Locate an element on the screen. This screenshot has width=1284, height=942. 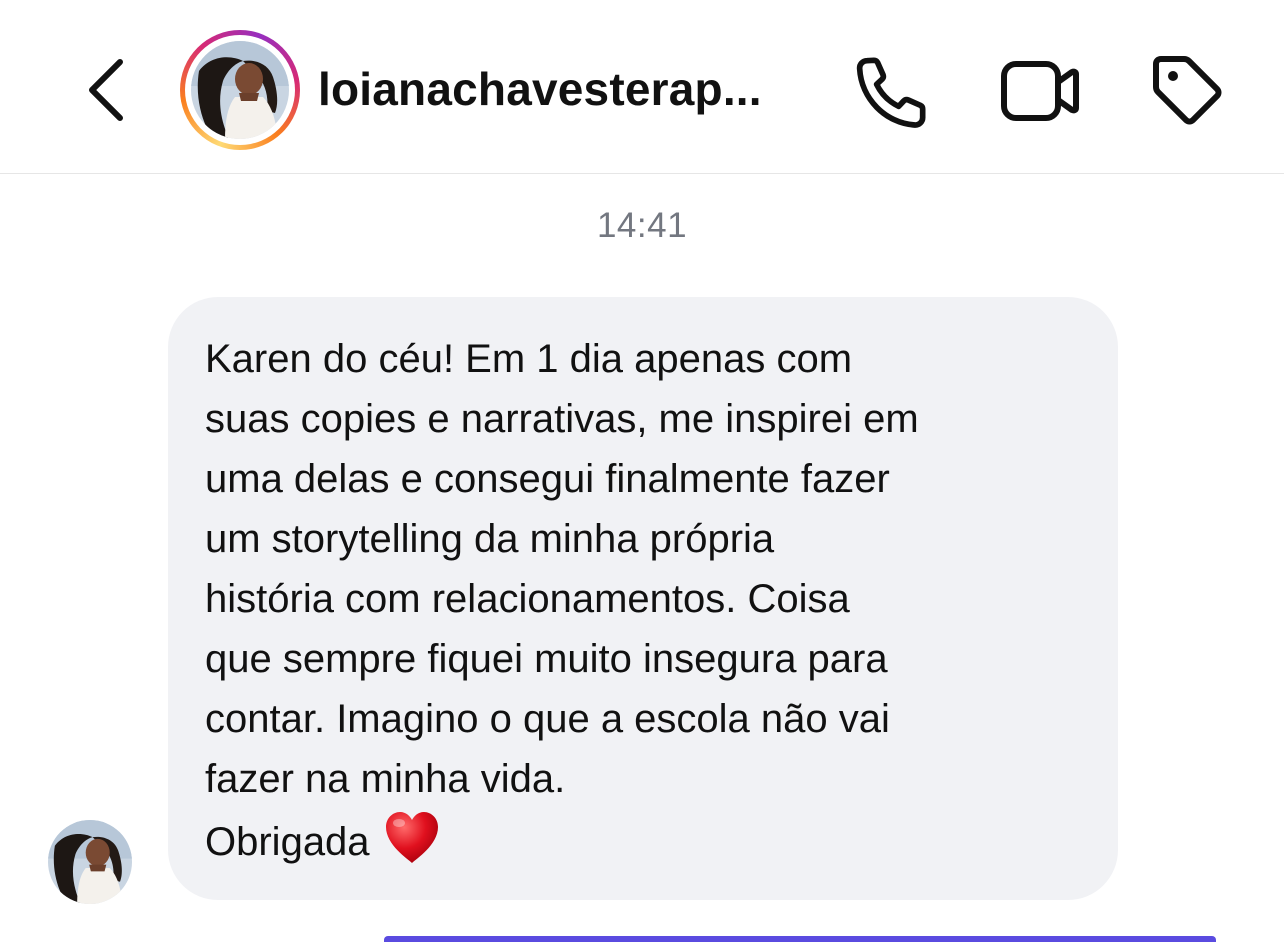
sender-avatar-photo is located at coordinates (90, 862).